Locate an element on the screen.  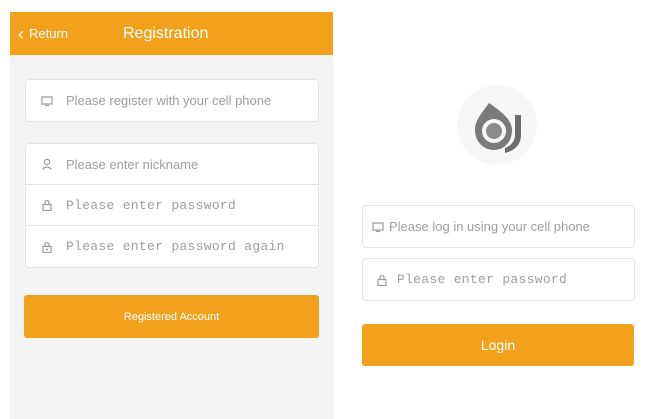
lock-check-icon is located at coordinates (47, 247).